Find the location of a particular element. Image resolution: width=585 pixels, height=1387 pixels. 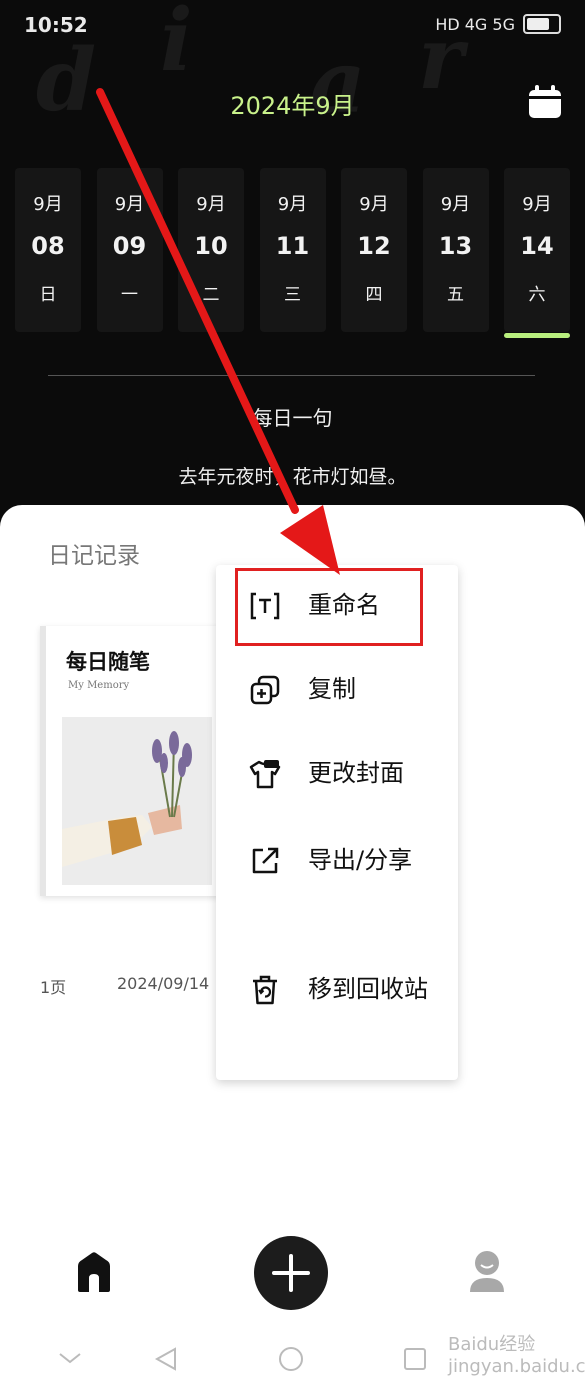

book-date: 2024/09/14 is located at coordinates (163, 983).